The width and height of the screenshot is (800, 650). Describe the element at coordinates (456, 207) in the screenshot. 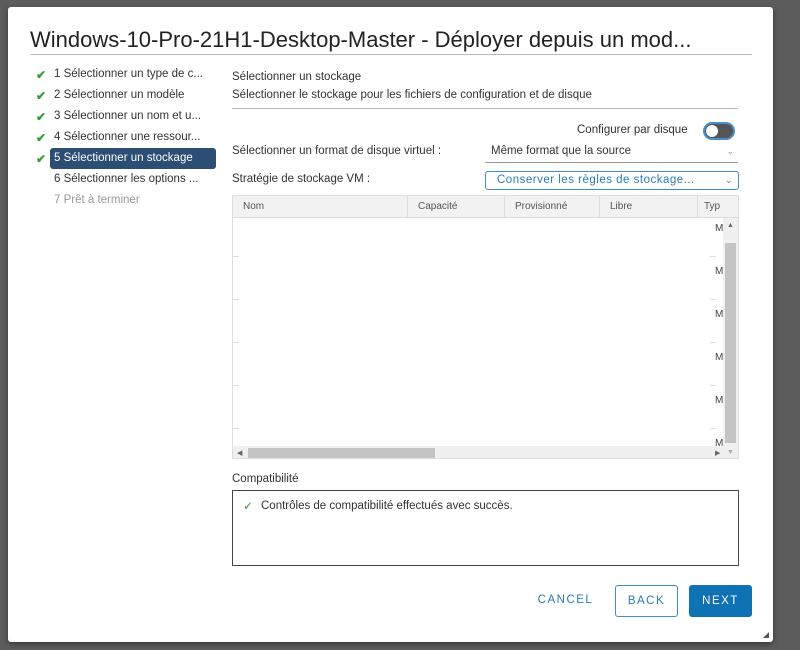

I see `column-header-capacity: Capacité` at that location.